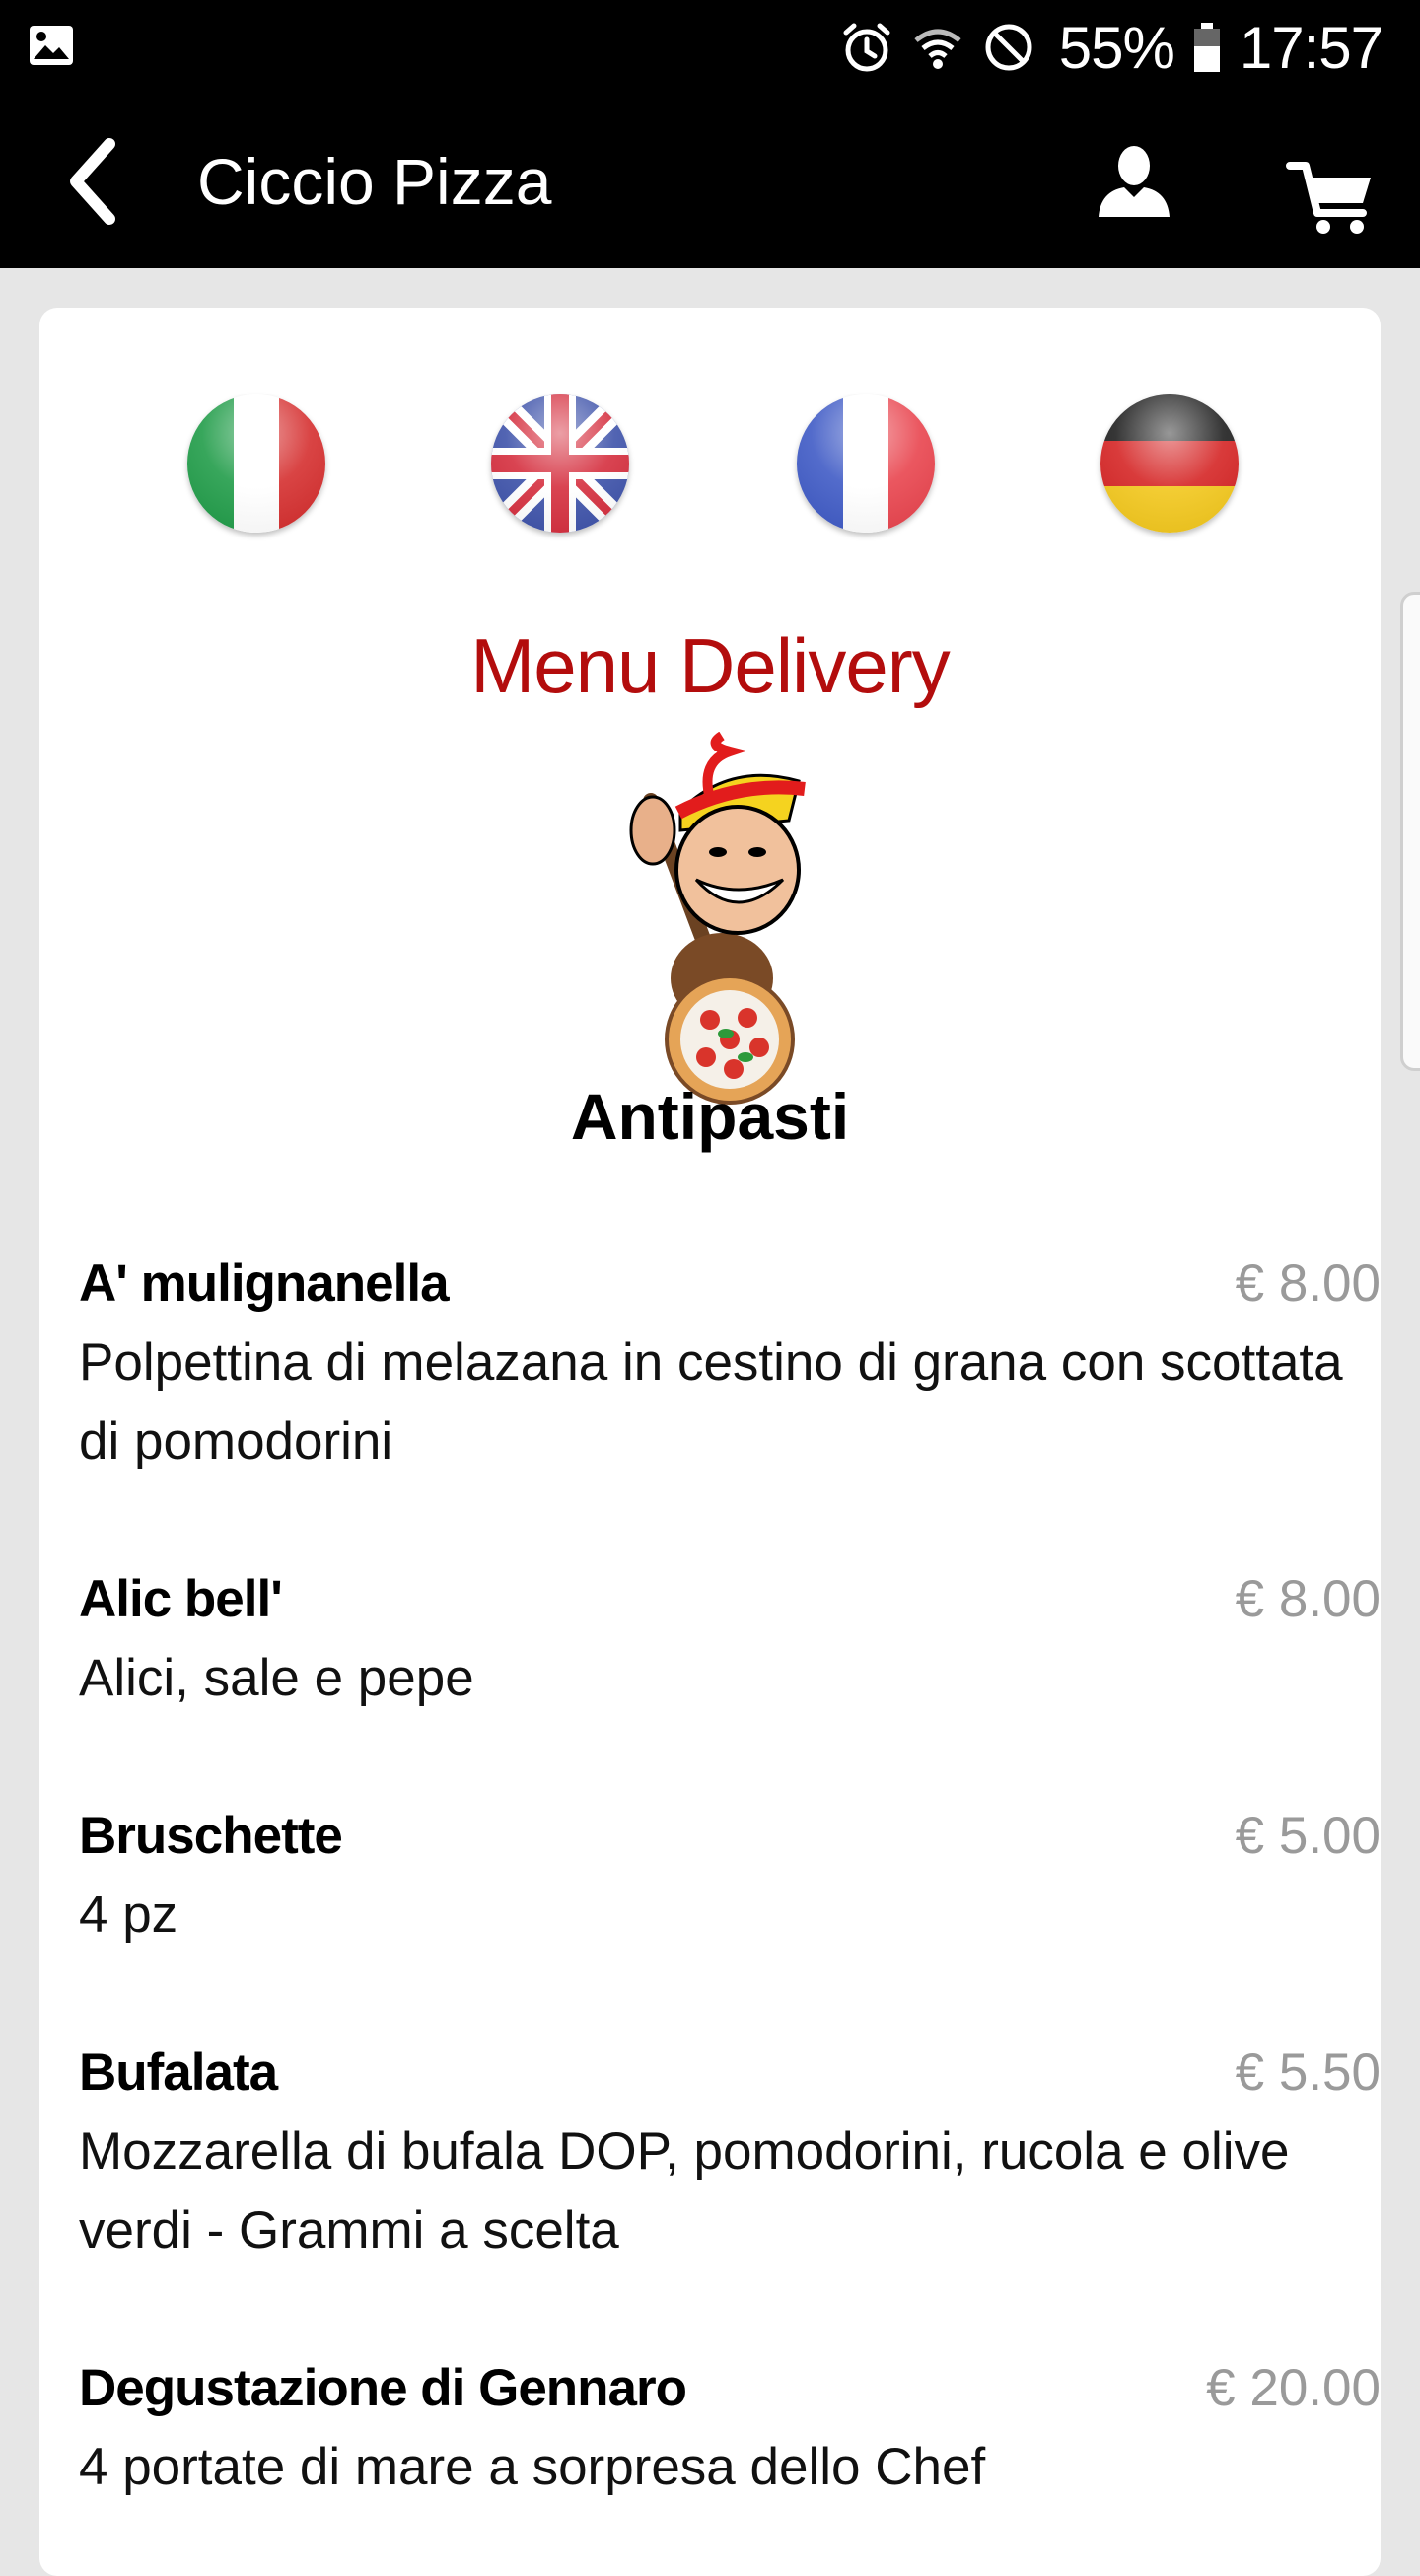 This screenshot has width=1420, height=2576. Describe the element at coordinates (560, 463) in the screenshot. I see `english-flag-button` at that location.